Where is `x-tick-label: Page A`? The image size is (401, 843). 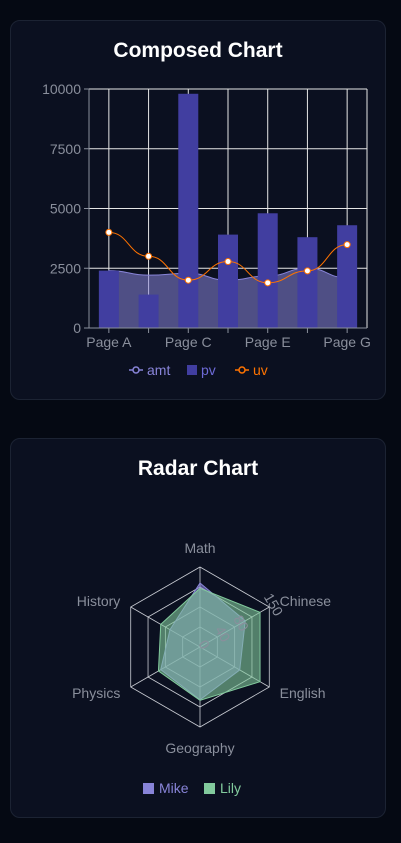
x-tick-label: Page A is located at coordinates (109, 342).